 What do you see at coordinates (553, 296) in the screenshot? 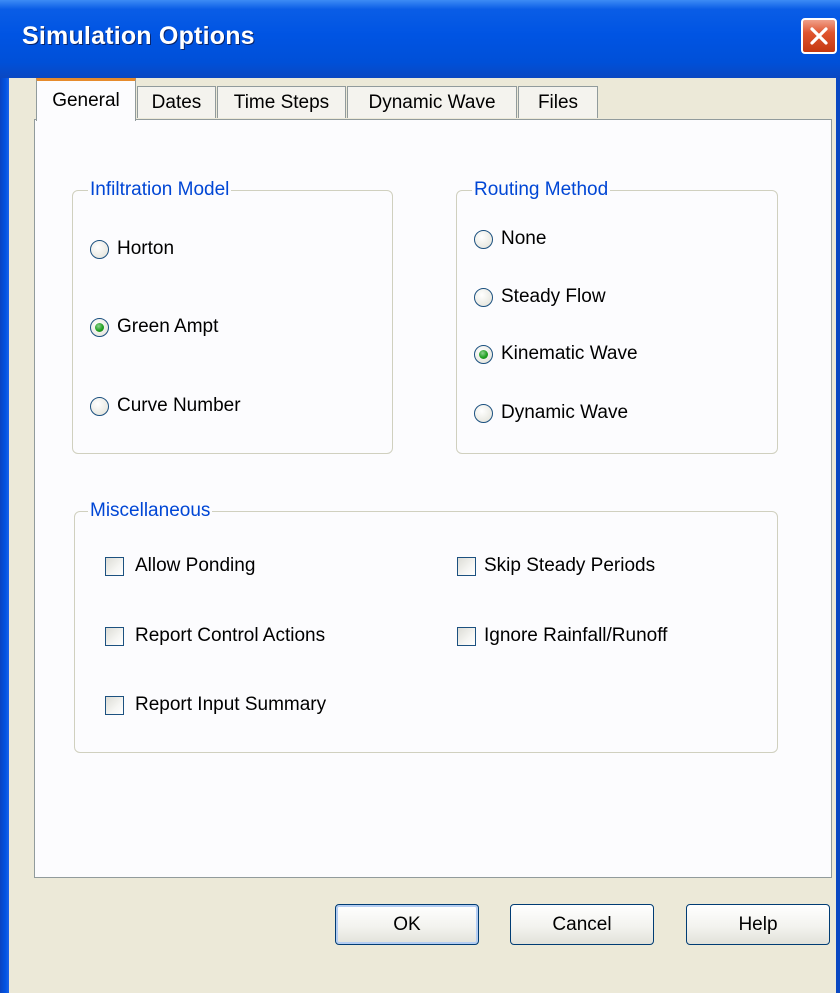
I see `radio-label: Steady Flow` at bounding box center [553, 296].